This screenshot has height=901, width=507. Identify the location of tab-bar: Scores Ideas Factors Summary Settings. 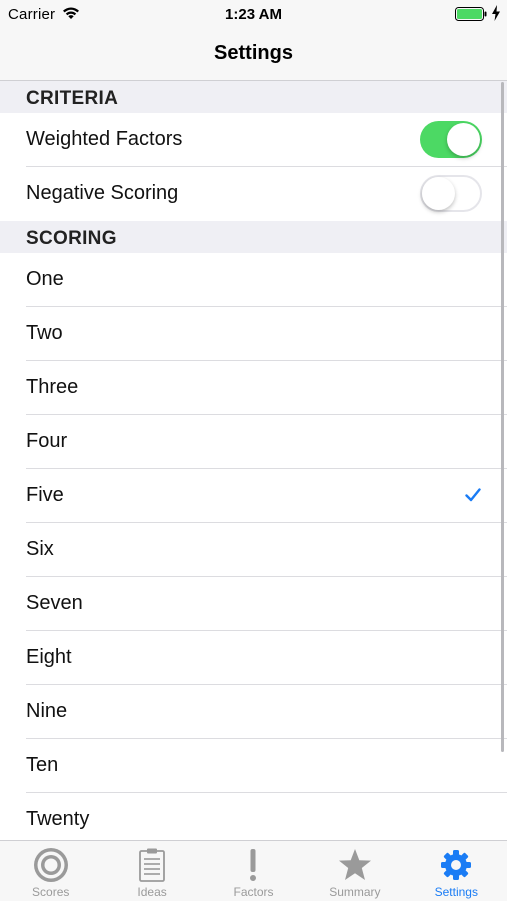
(253, 870).